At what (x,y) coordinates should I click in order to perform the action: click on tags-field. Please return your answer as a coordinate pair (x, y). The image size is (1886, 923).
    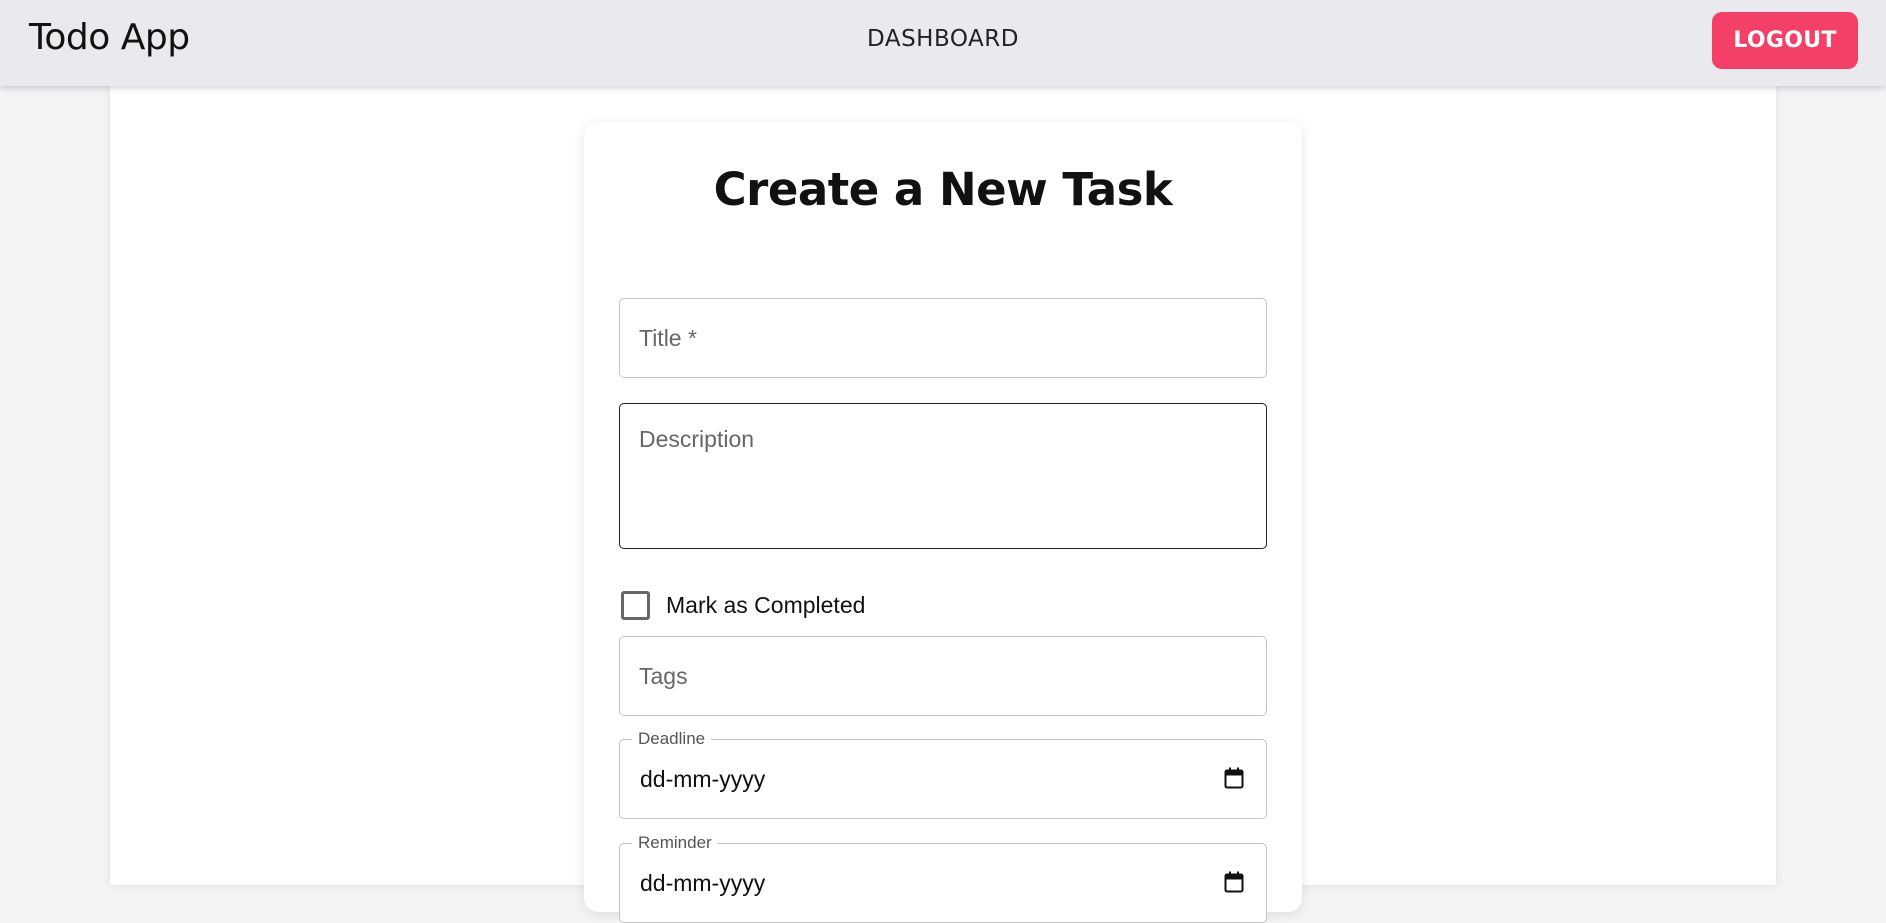
    Looking at the image, I should click on (943, 676).